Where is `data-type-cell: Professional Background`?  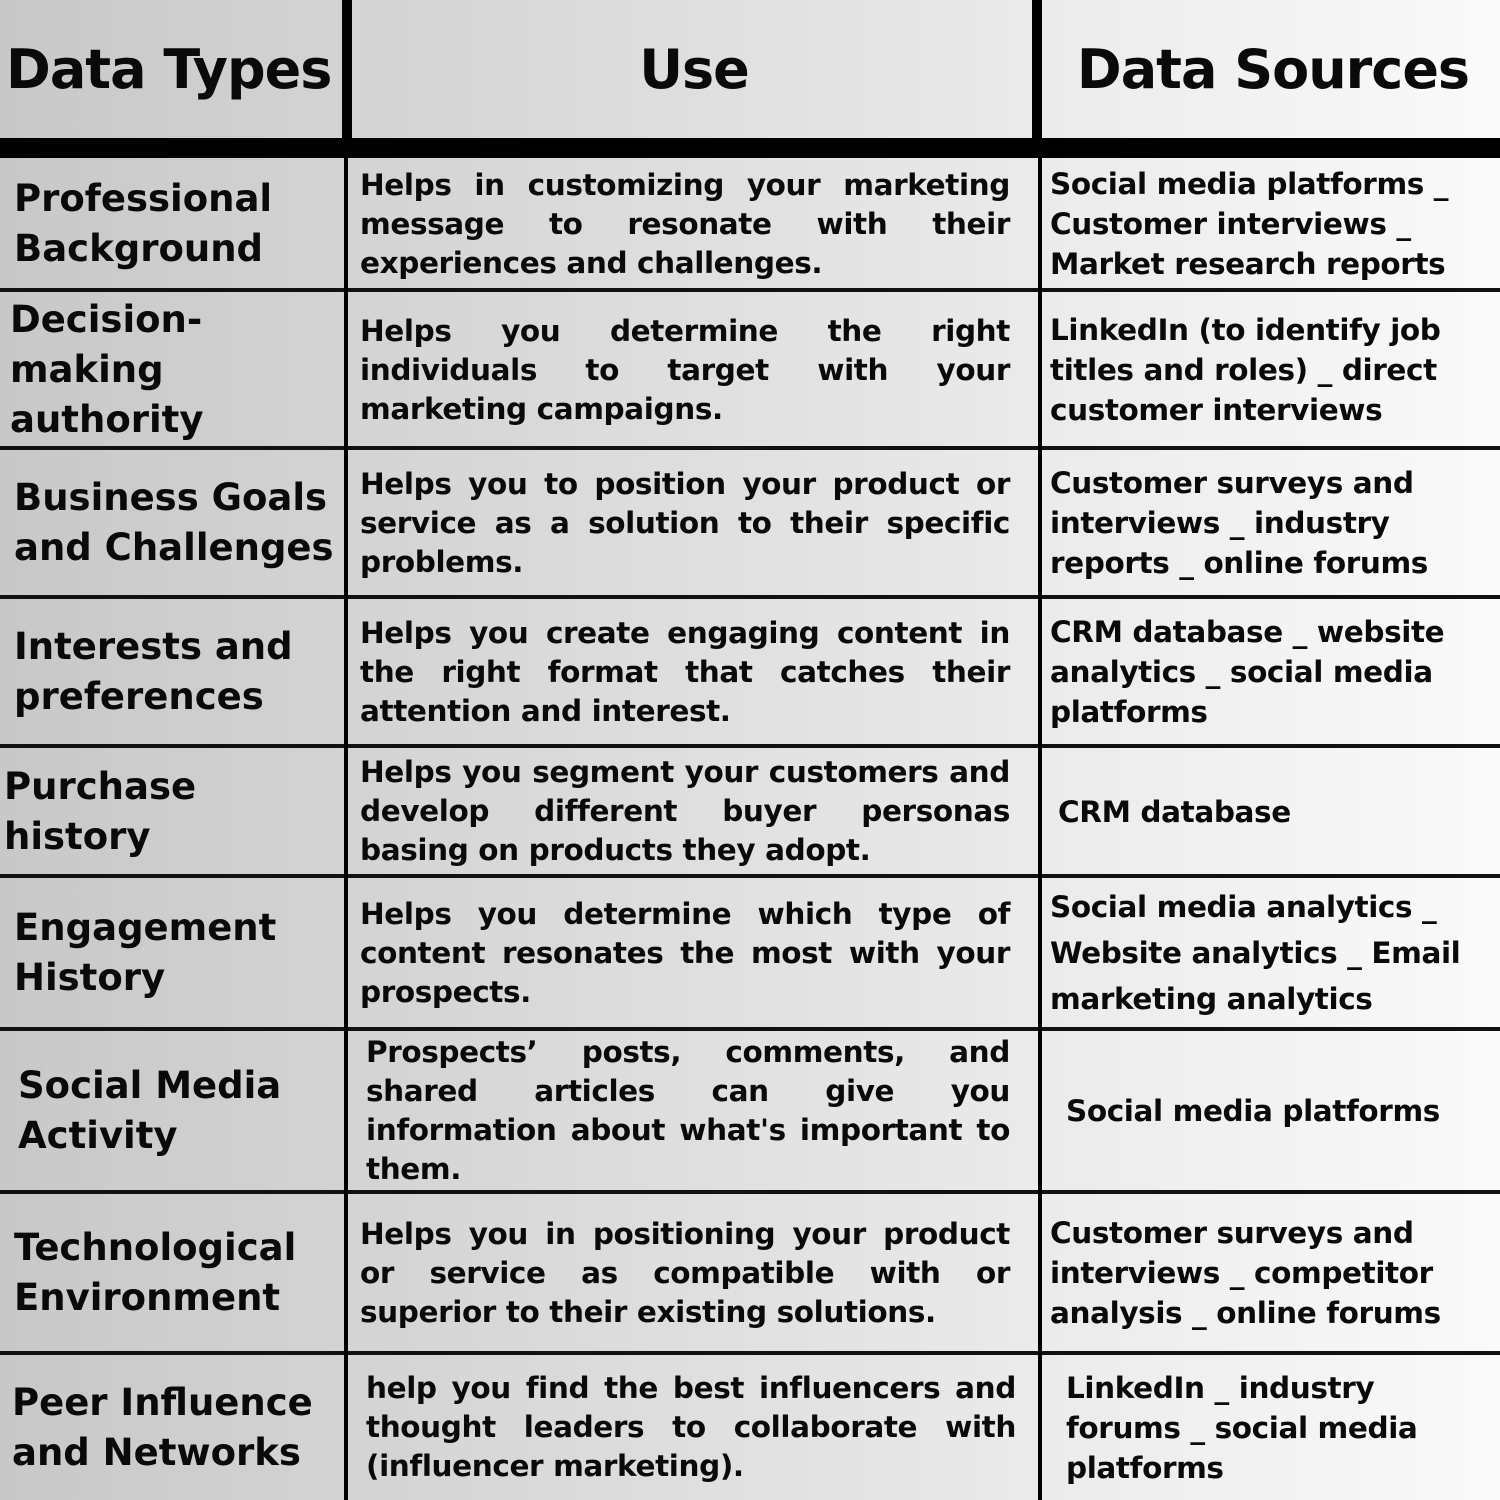
data-type-cell: Professional Background is located at coordinates (143, 223).